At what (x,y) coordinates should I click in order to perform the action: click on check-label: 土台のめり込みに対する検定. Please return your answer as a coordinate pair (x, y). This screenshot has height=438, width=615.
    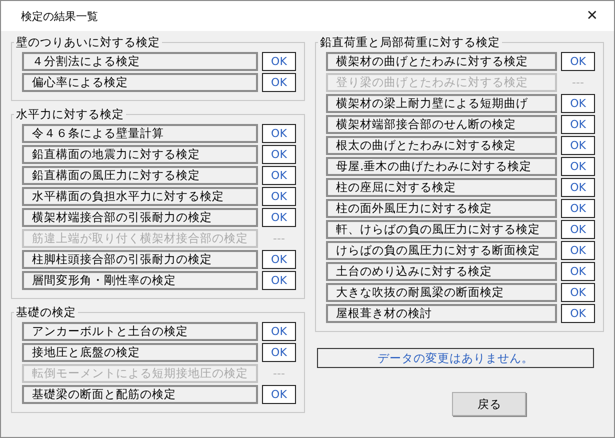
    Looking at the image, I should click on (441, 271).